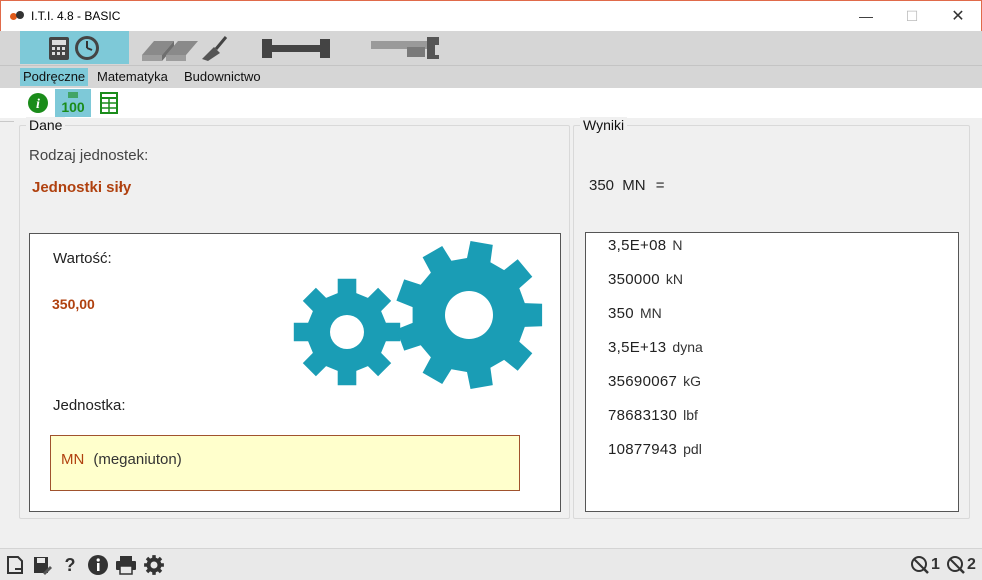  Describe the element at coordinates (650, 313) in the screenshot. I see `result-unit: MN` at that location.